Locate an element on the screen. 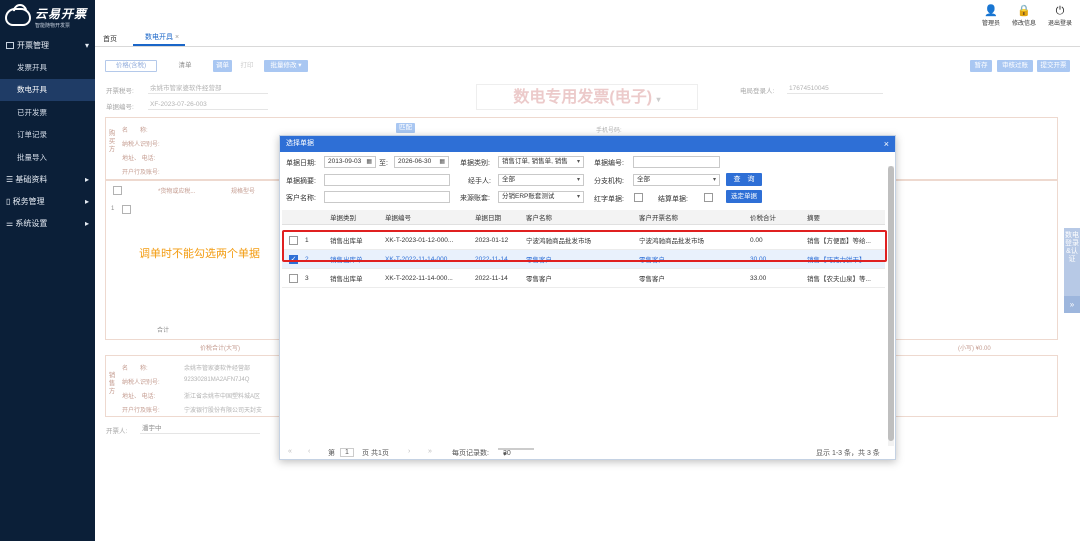  last-page-button: » is located at coordinates (430, 451).